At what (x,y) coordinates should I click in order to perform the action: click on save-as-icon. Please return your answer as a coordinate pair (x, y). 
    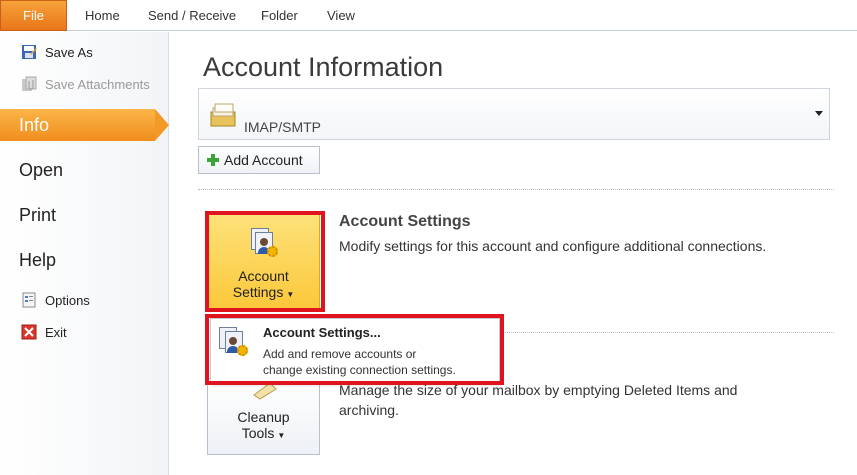
    Looking at the image, I should click on (29, 52).